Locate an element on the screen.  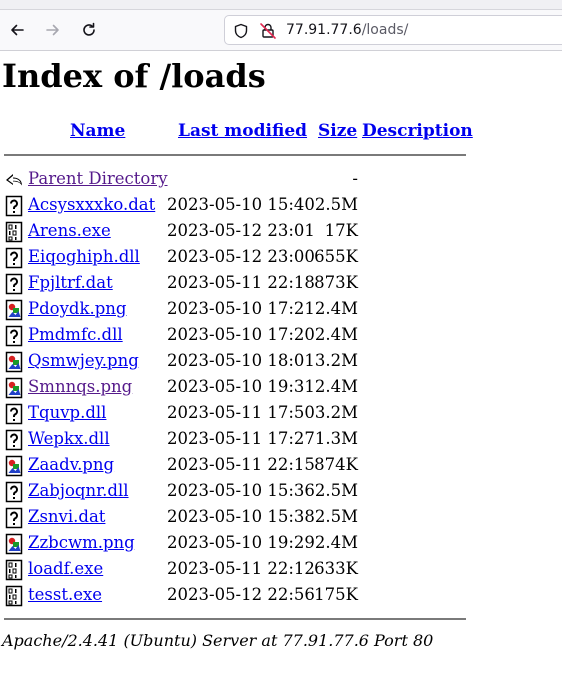
file-row: Arens.exe 2023-05-12 23:01 17K is located at coordinates (235, 232).